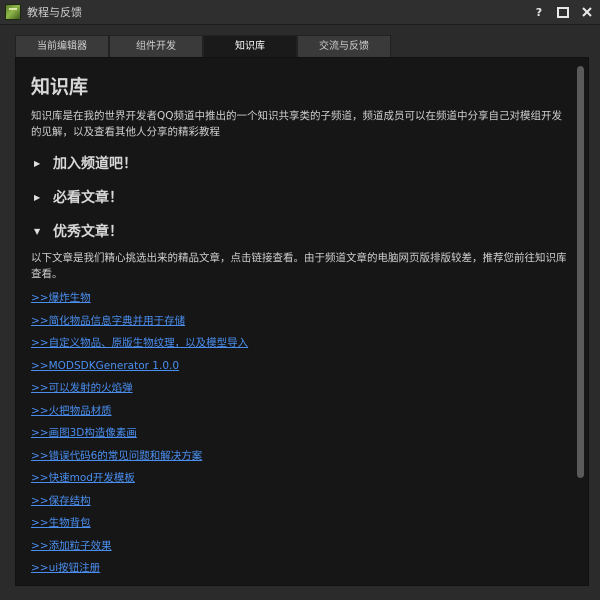 The image size is (600, 600). Describe the element at coordinates (88, 198) in the screenshot. I see `section-title: 必看文章！` at that location.